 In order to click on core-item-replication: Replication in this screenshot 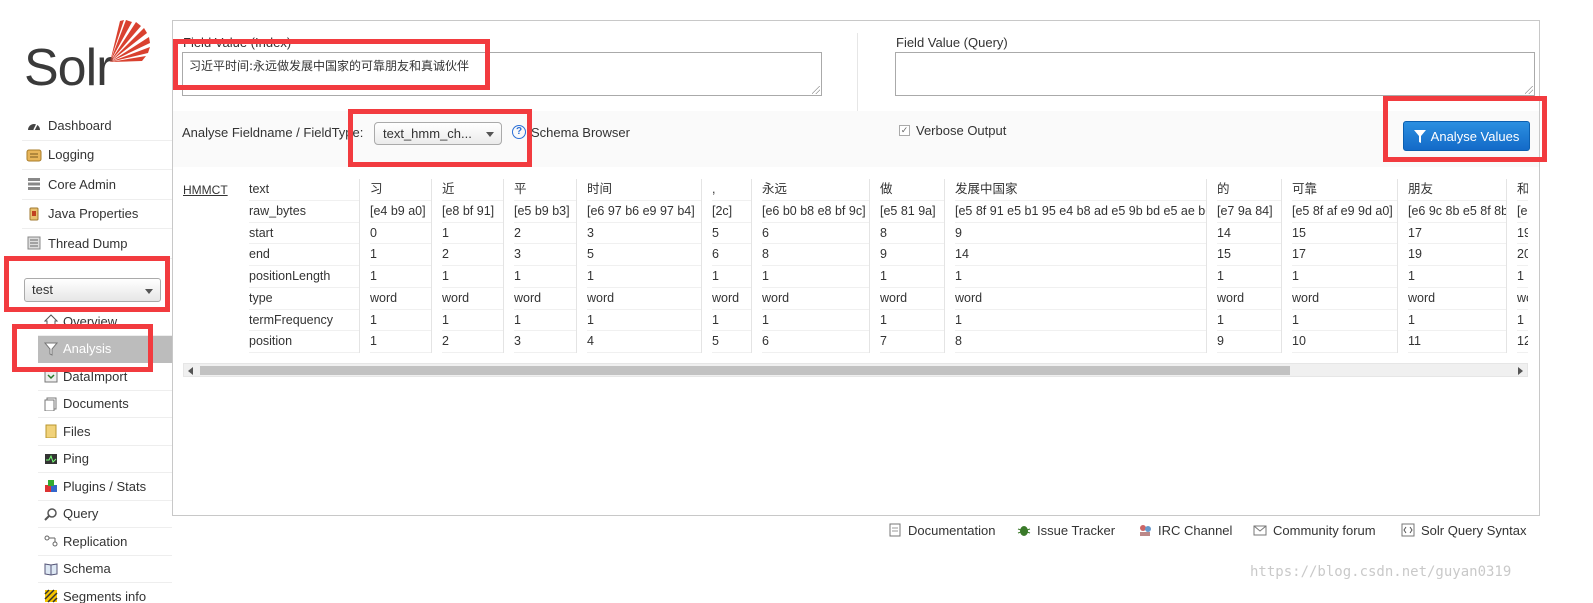, I will do `click(105, 542)`.